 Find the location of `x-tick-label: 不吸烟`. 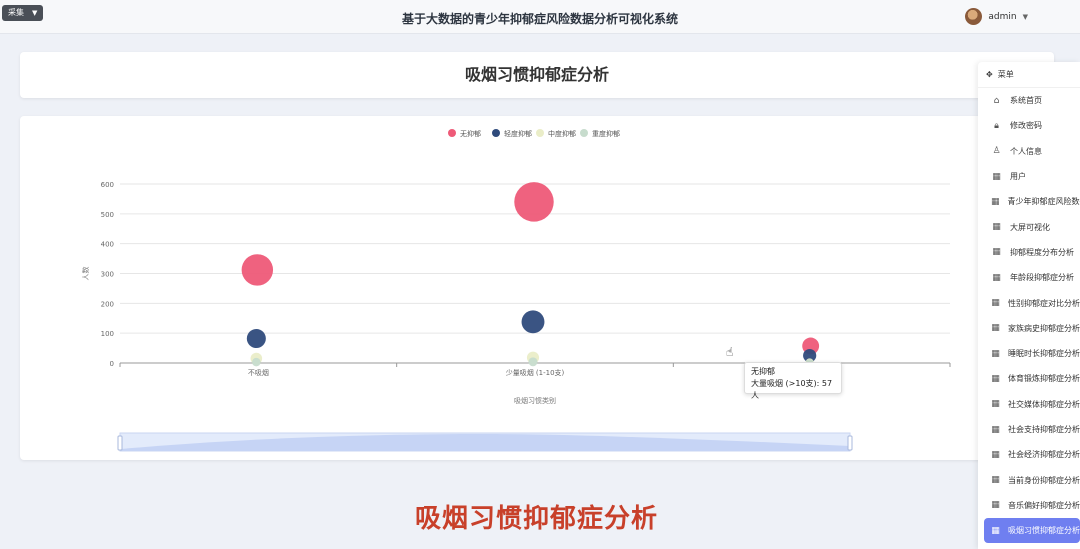

x-tick-label: 不吸烟 is located at coordinates (258, 372).